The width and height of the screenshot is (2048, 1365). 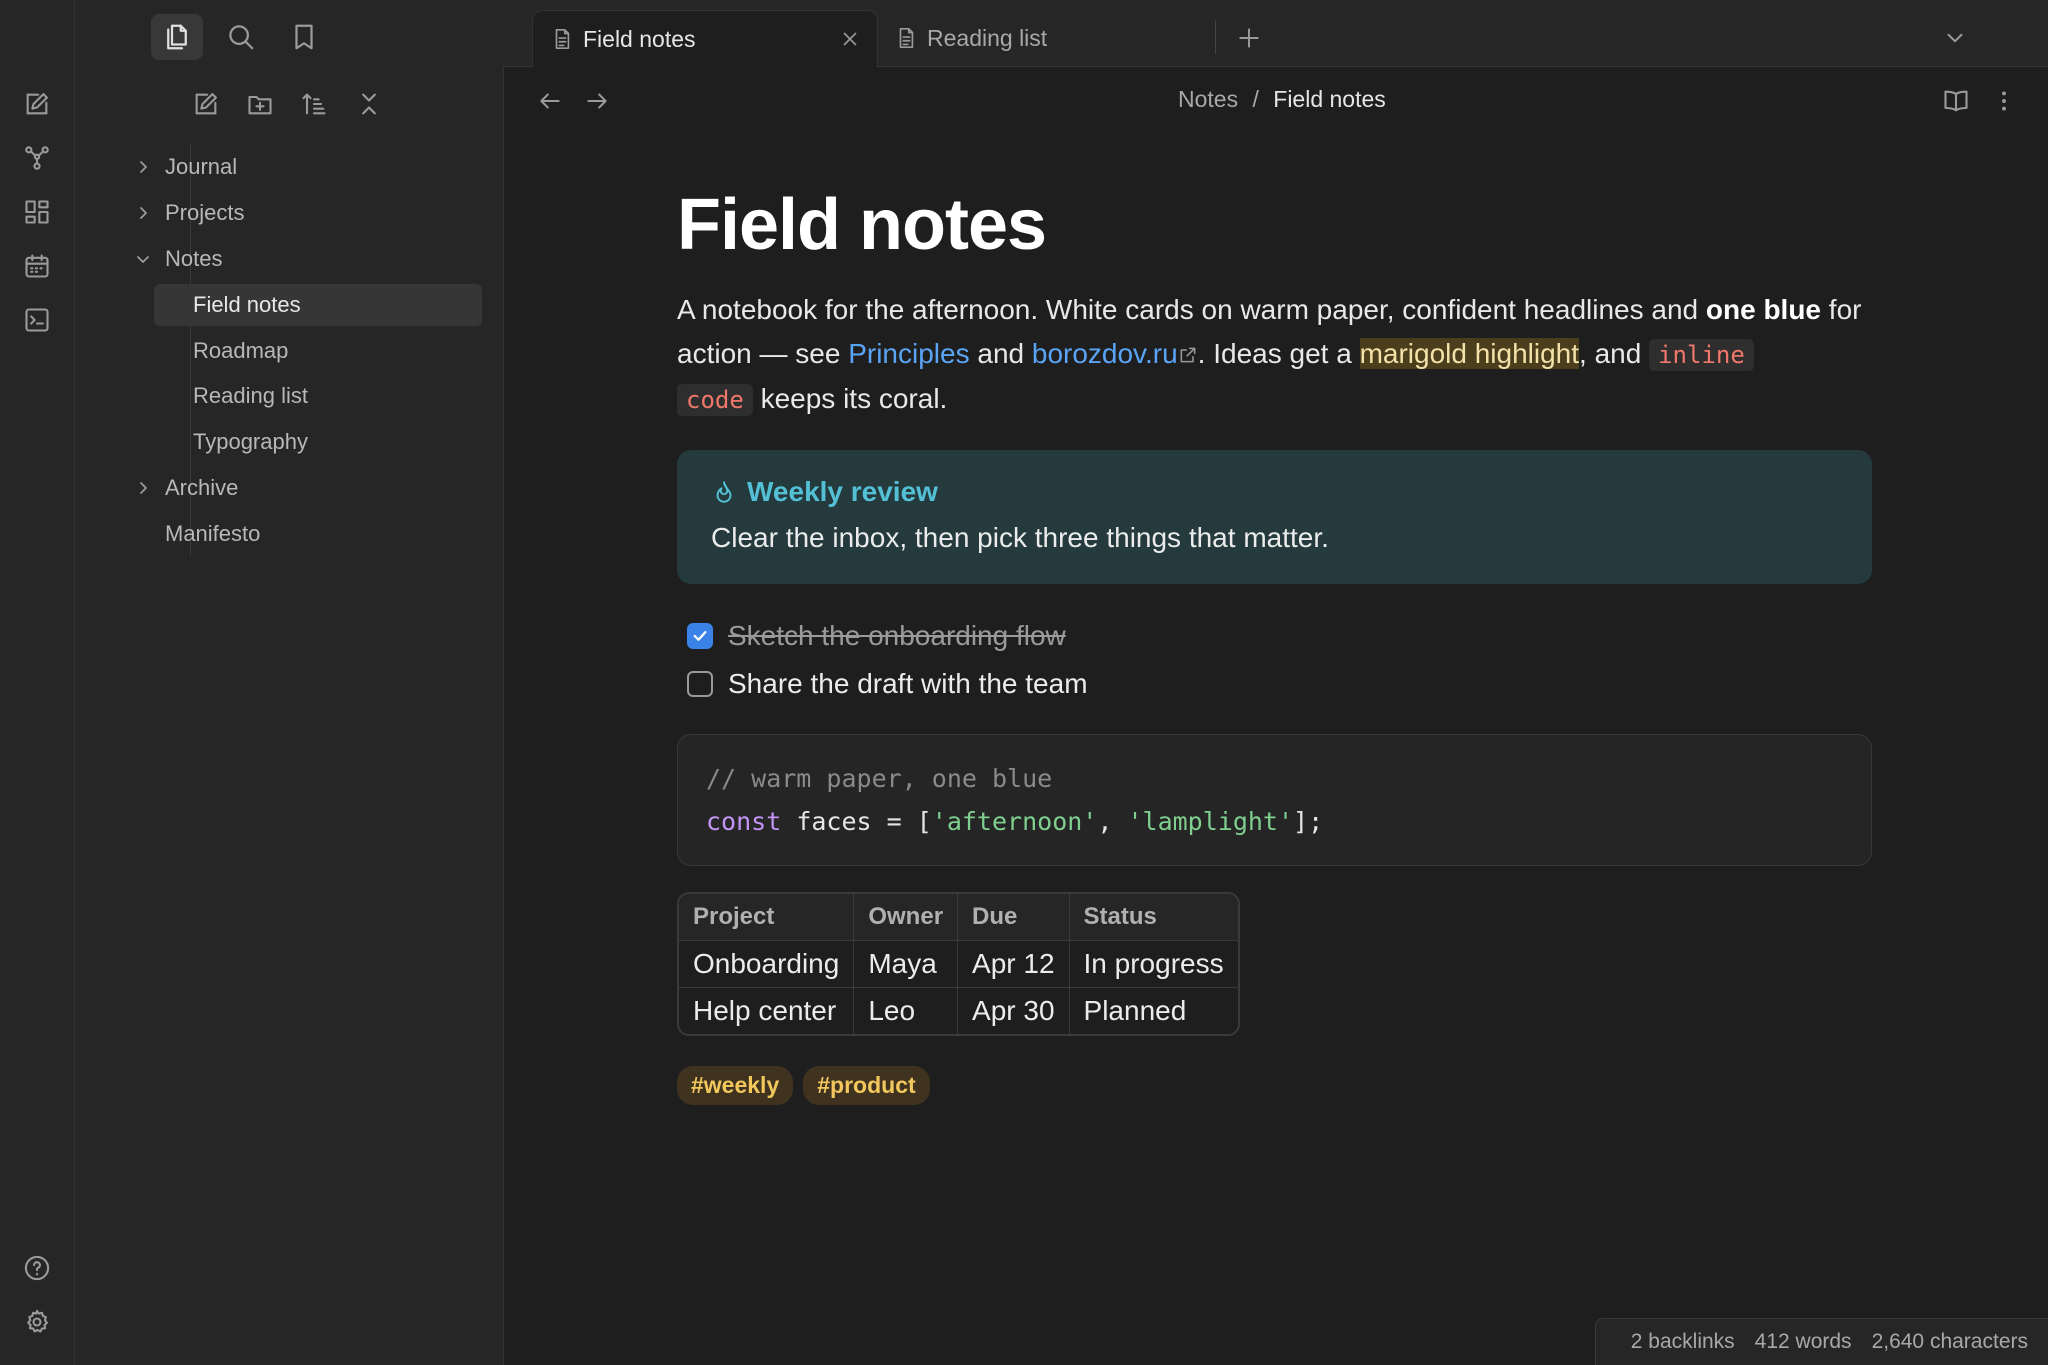 What do you see at coordinates (37, 320) in the screenshot?
I see `terminal-icon` at bounding box center [37, 320].